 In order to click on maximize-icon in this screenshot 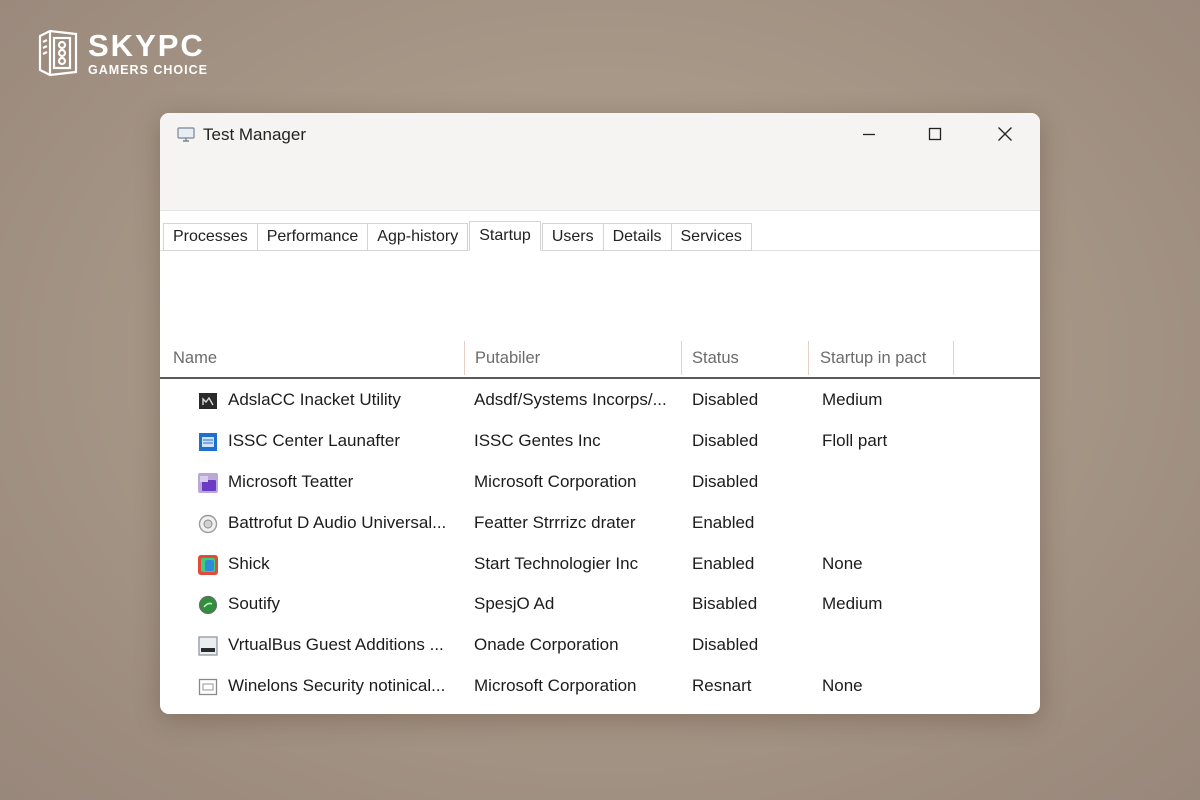, I will do `click(935, 134)`.